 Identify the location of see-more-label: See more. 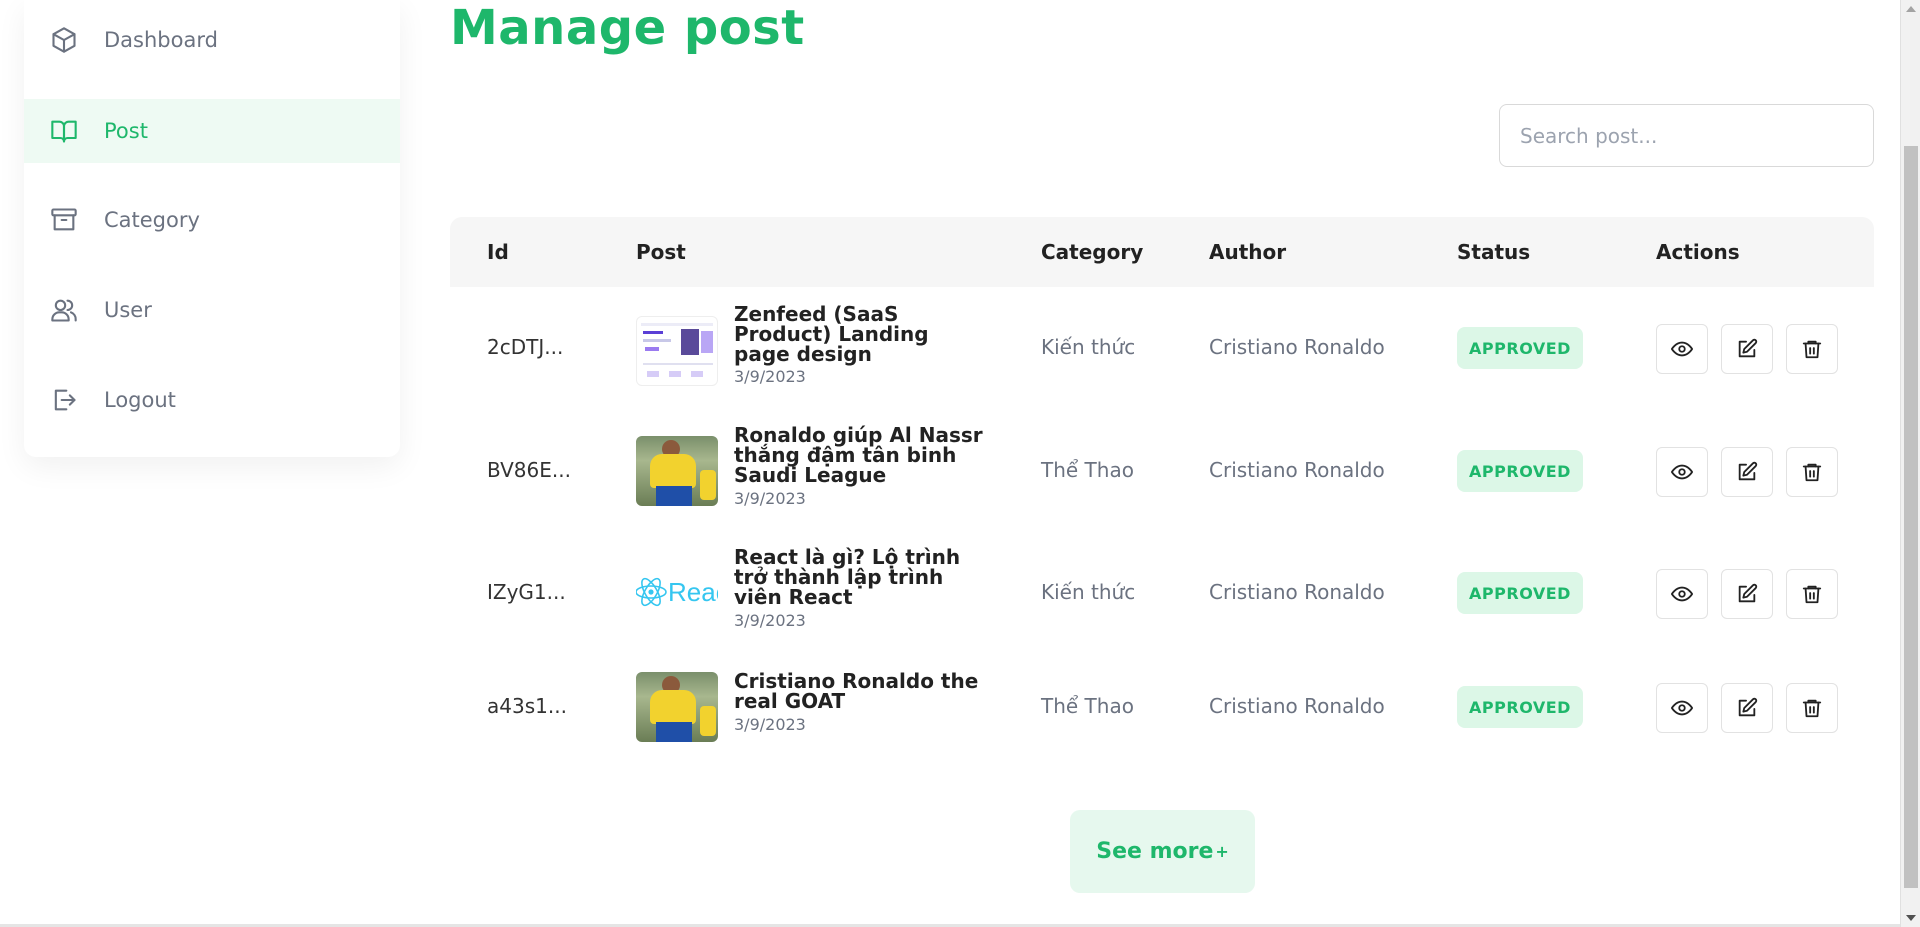
(1155, 851).